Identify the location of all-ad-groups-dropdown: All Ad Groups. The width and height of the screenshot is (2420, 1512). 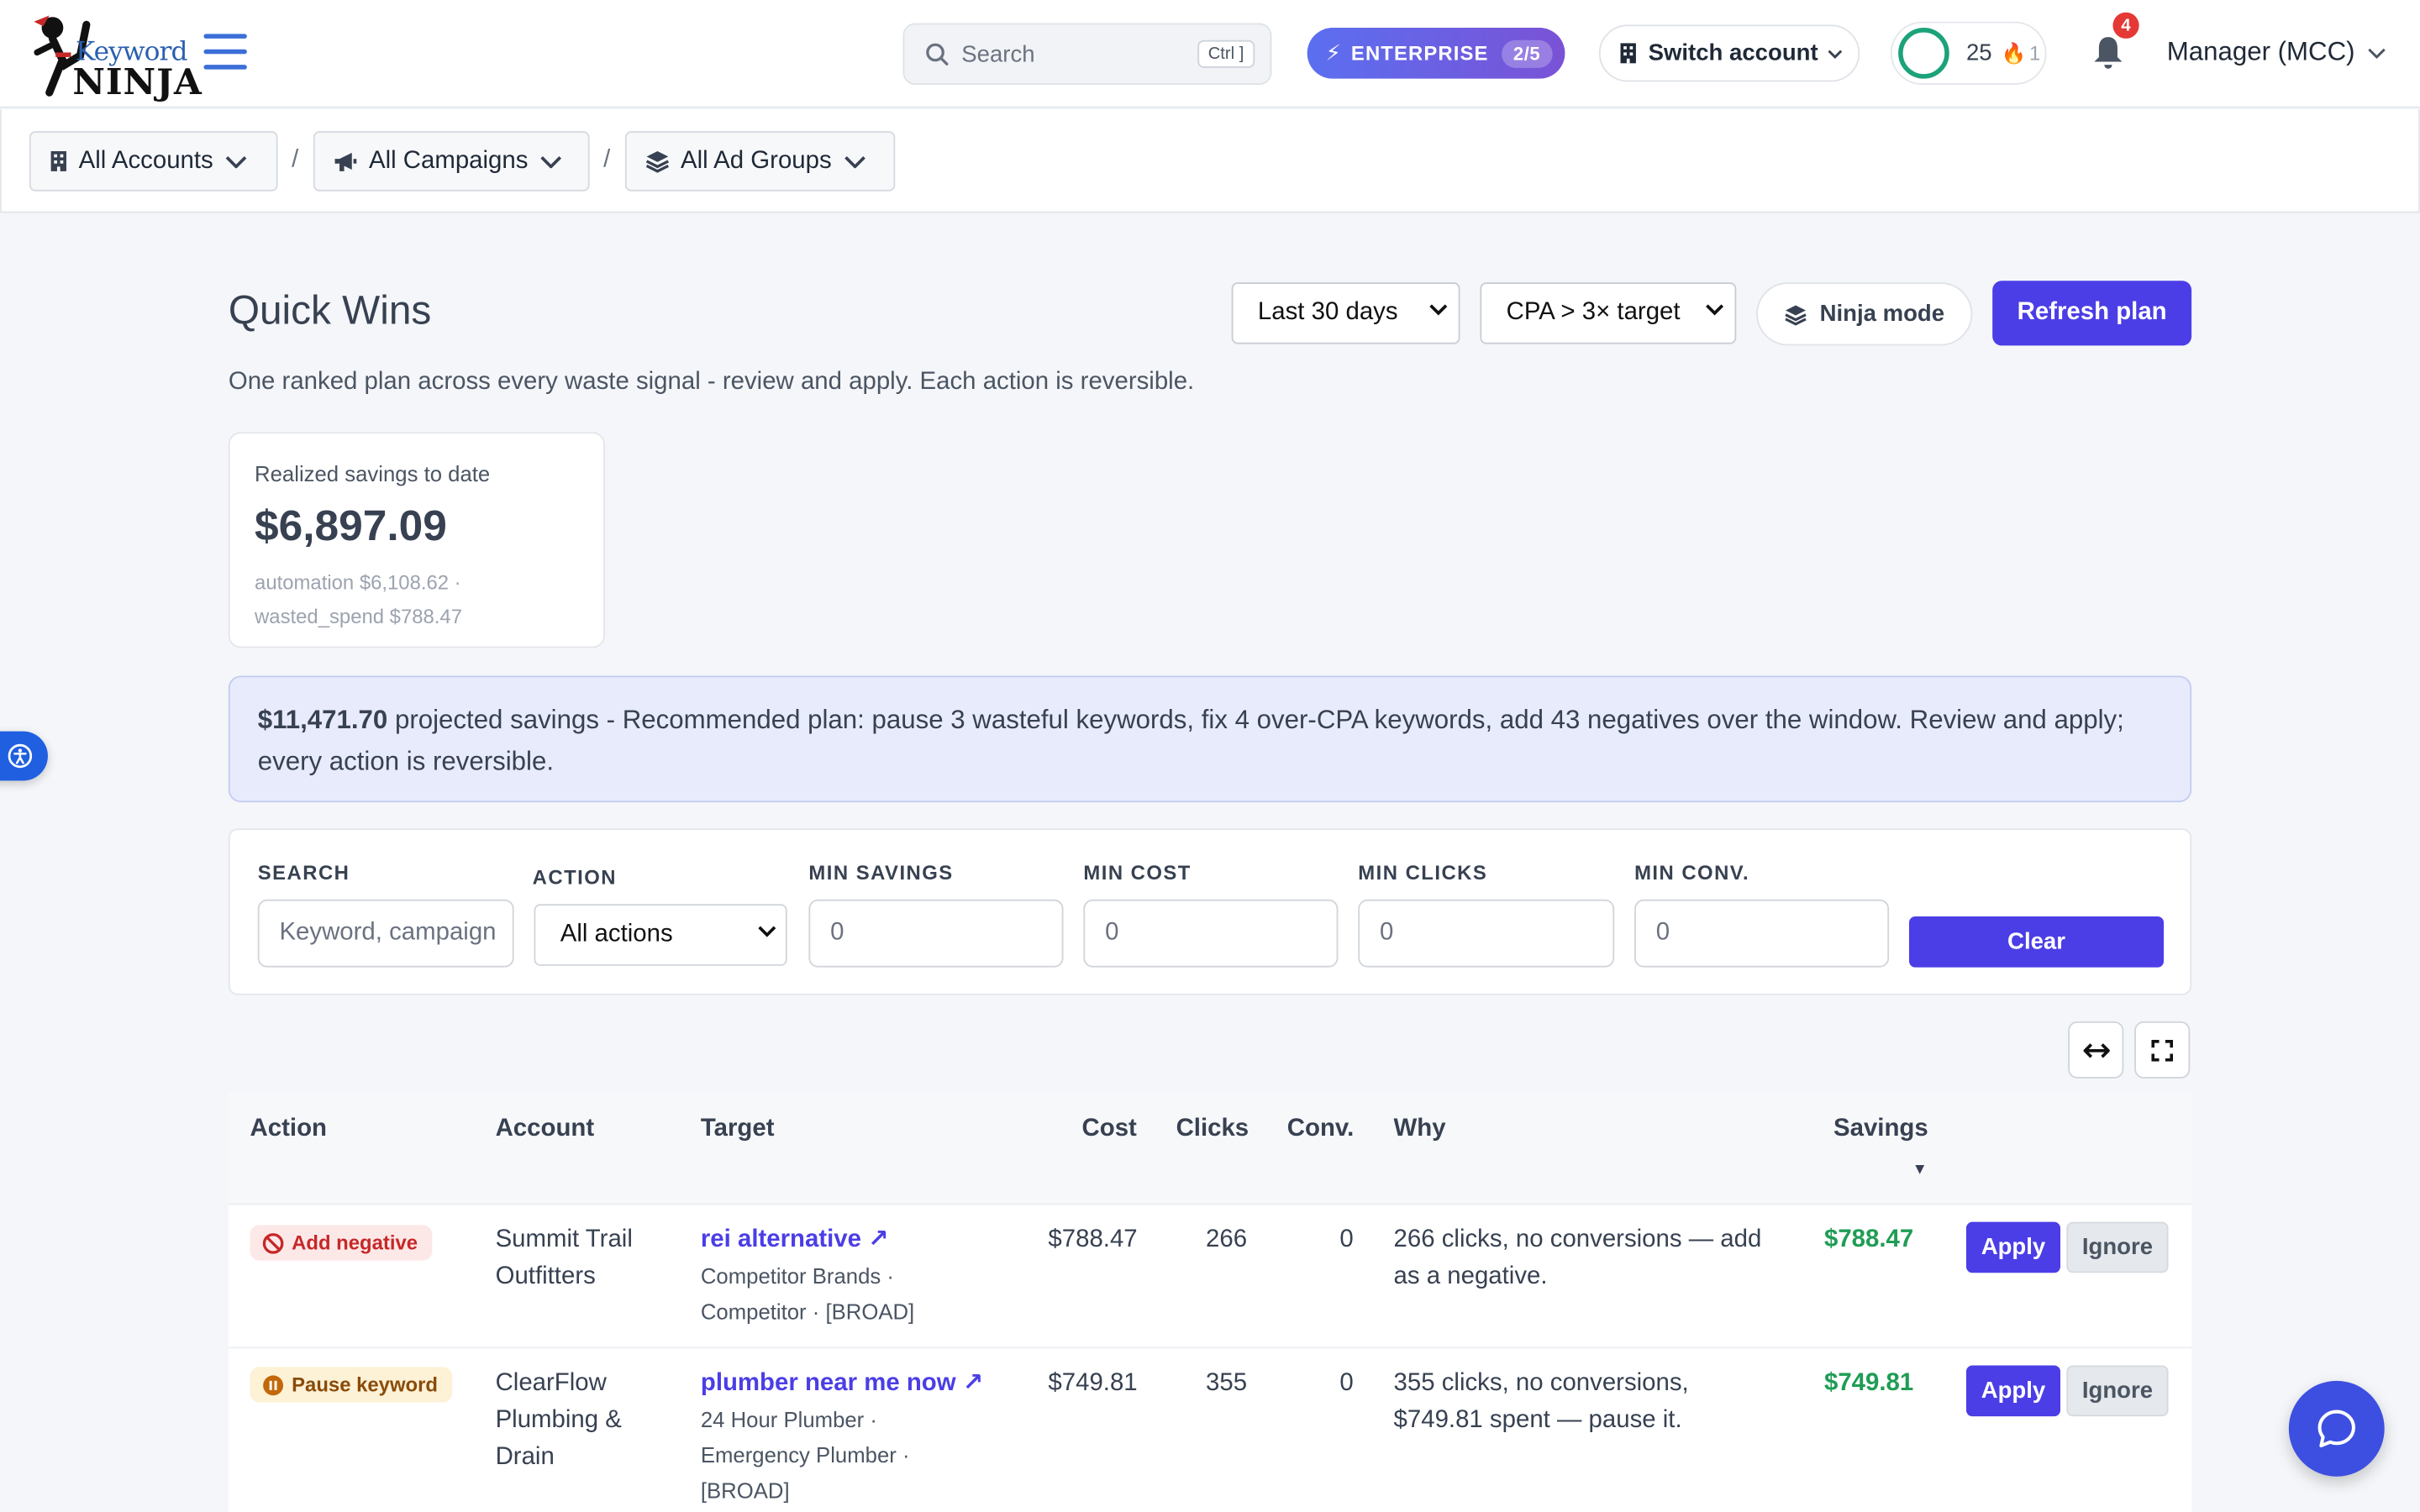
(760, 161).